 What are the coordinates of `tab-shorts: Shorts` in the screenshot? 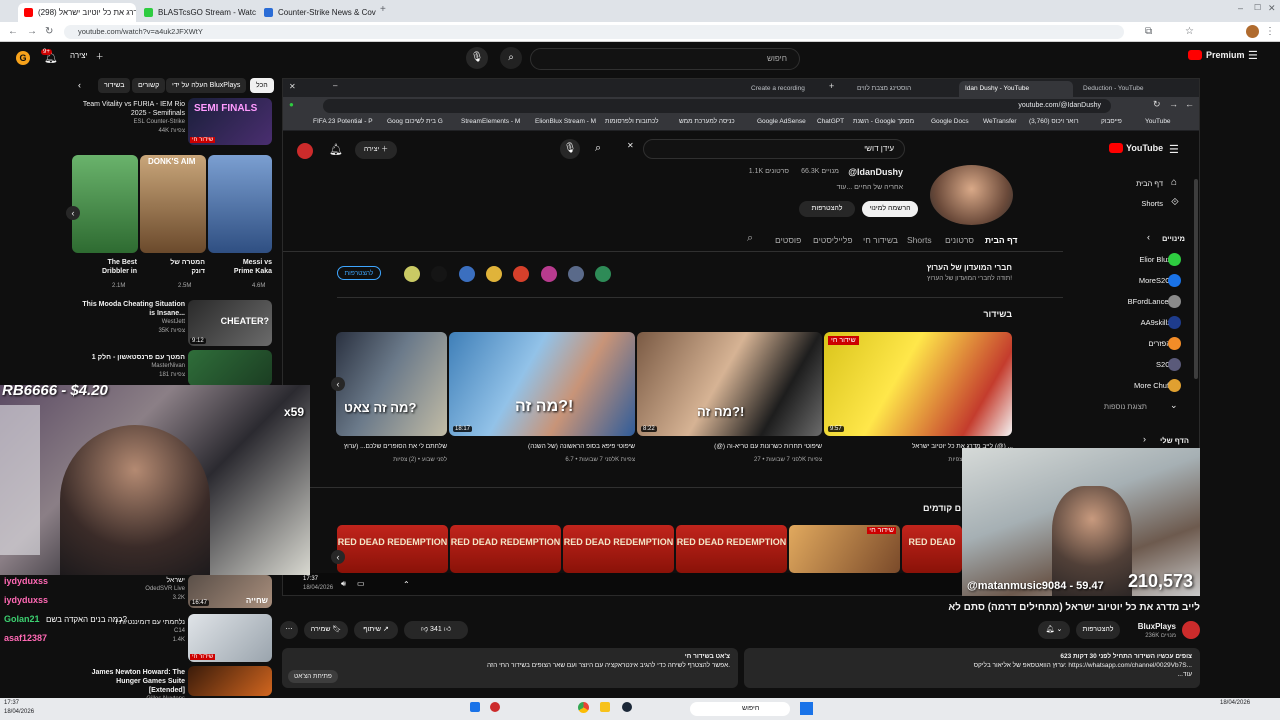 It's located at (919, 240).